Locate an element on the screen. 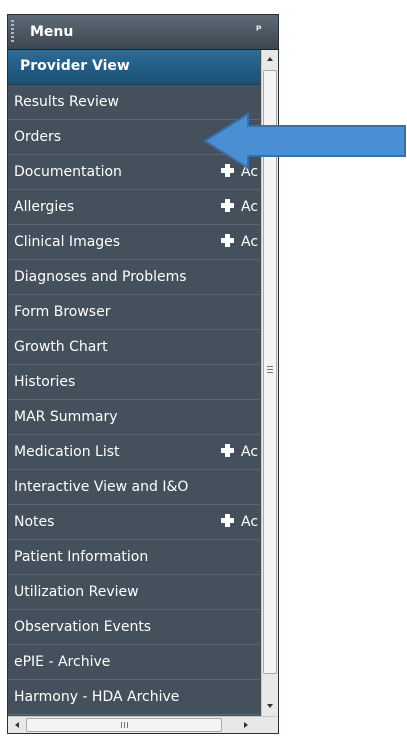 The height and width of the screenshot is (738, 407). arrow-left-icon is located at coordinates (304, 141).